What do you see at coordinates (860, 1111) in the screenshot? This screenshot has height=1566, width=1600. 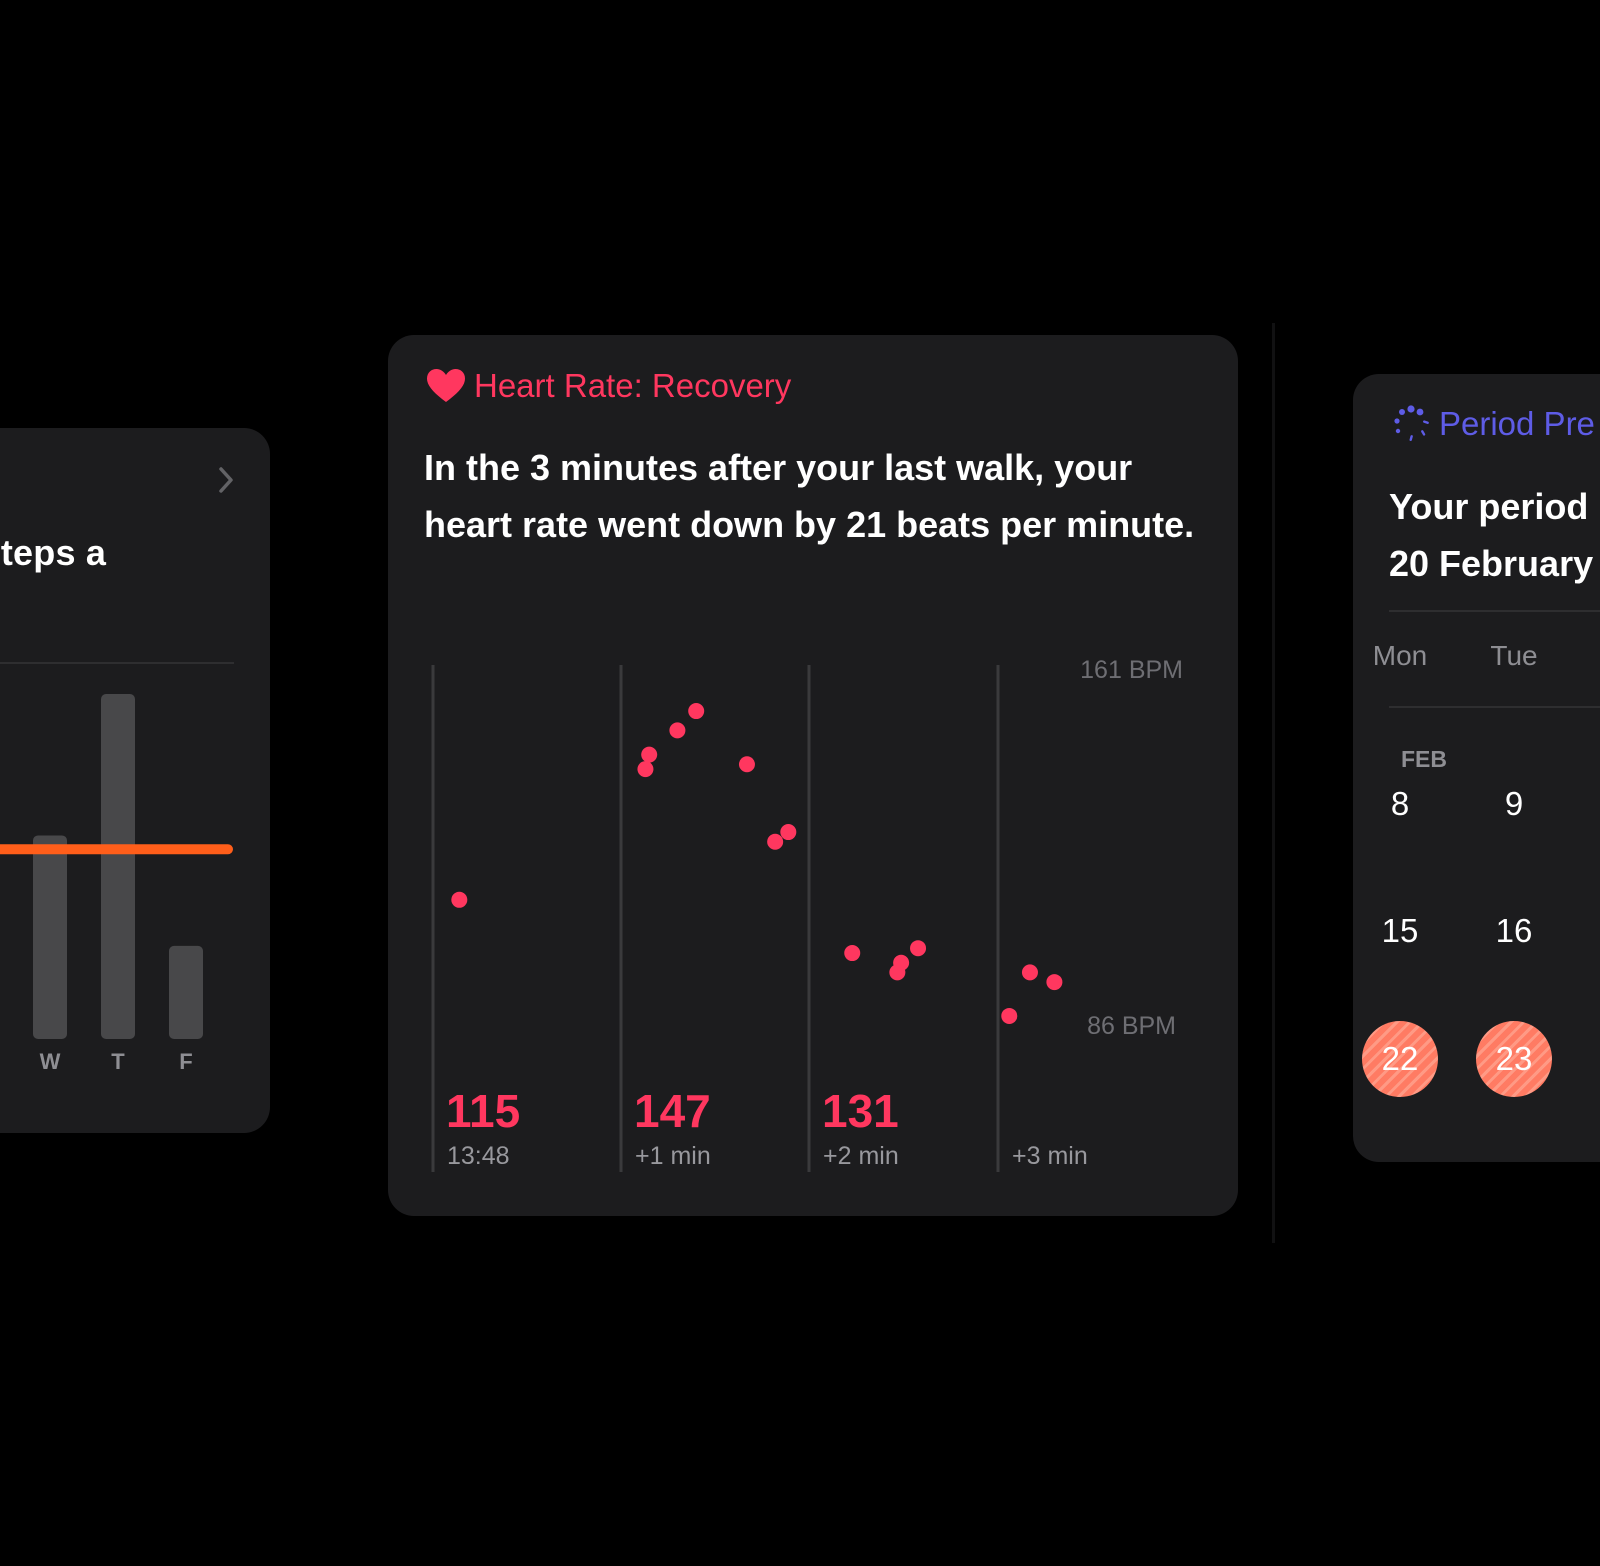 I see `column-value: 131` at bounding box center [860, 1111].